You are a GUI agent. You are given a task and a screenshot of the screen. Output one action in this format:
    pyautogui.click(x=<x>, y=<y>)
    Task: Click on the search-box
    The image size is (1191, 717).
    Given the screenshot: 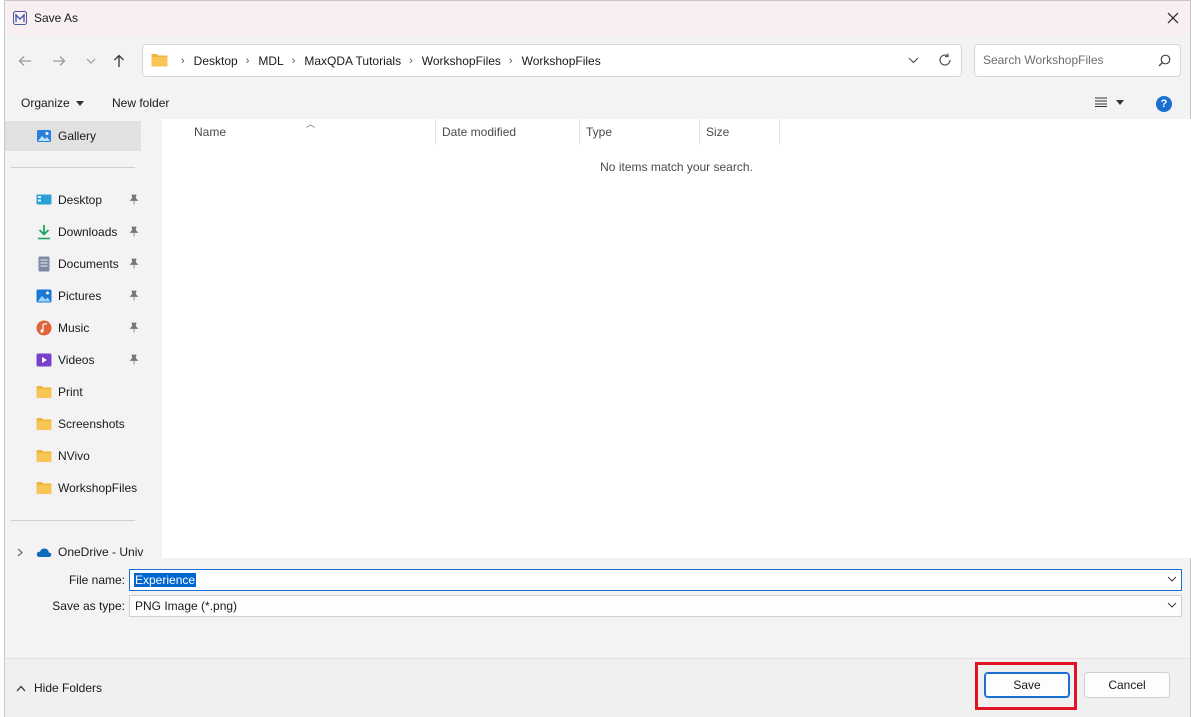 What is the action you would take?
    pyautogui.click(x=1077, y=60)
    